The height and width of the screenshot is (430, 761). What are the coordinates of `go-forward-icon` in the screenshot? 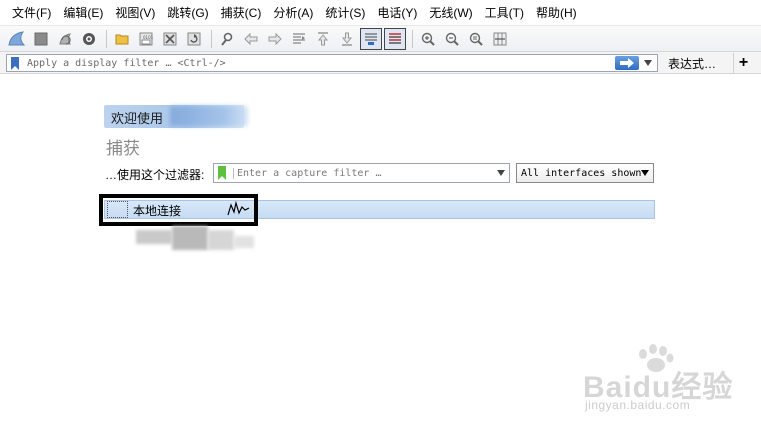 It's located at (275, 39).